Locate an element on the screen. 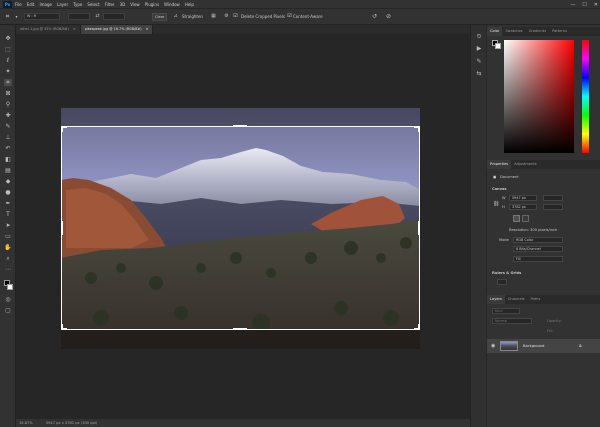 This screenshot has height=427, width=600. move-tool-icon: ✥ is located at coordinates (8, 38).